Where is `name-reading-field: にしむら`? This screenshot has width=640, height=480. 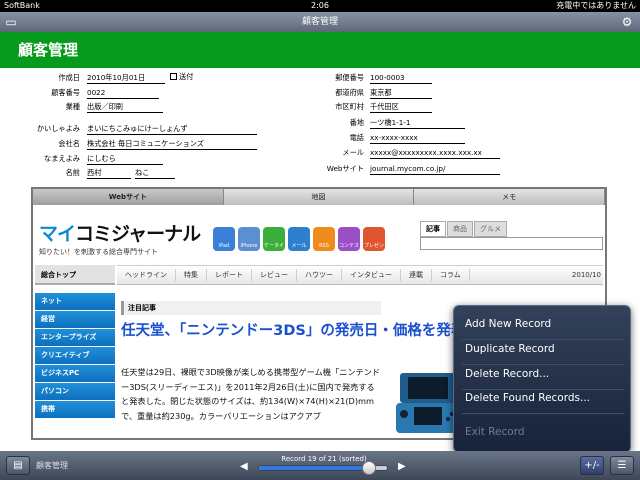
name-reading-field: にしむら is located at coordinates (125, 159).